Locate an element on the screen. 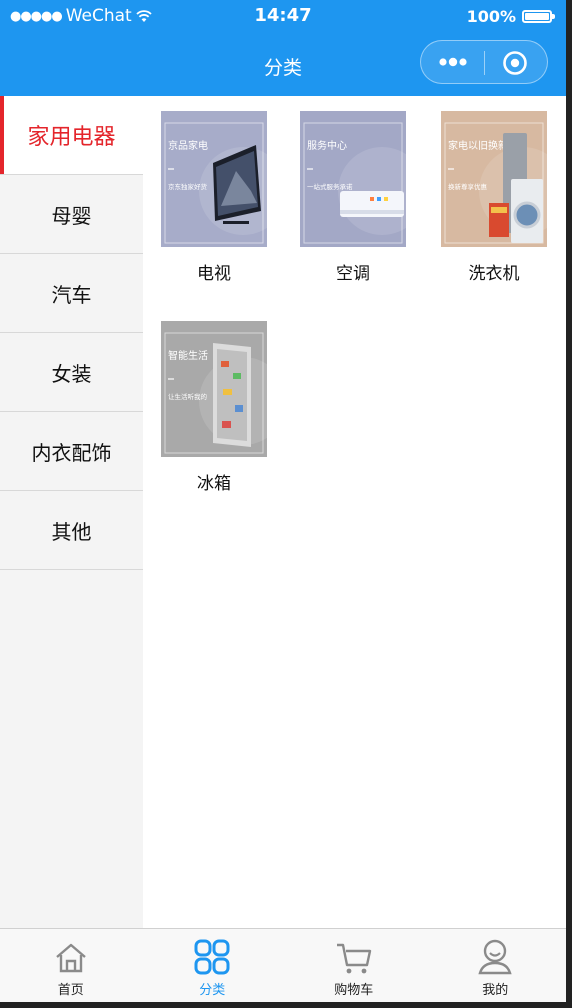  sidebar-item-label: 其他 is located at coordinates (71, 531).